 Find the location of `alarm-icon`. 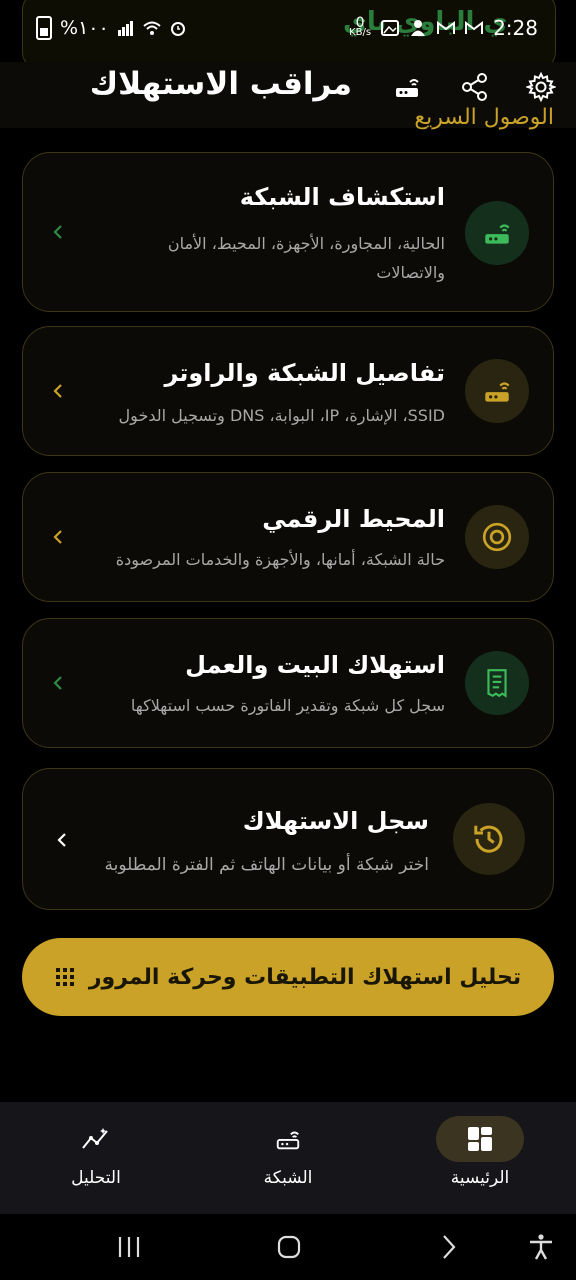

alarm-icon is located at coordinates (177, 29).